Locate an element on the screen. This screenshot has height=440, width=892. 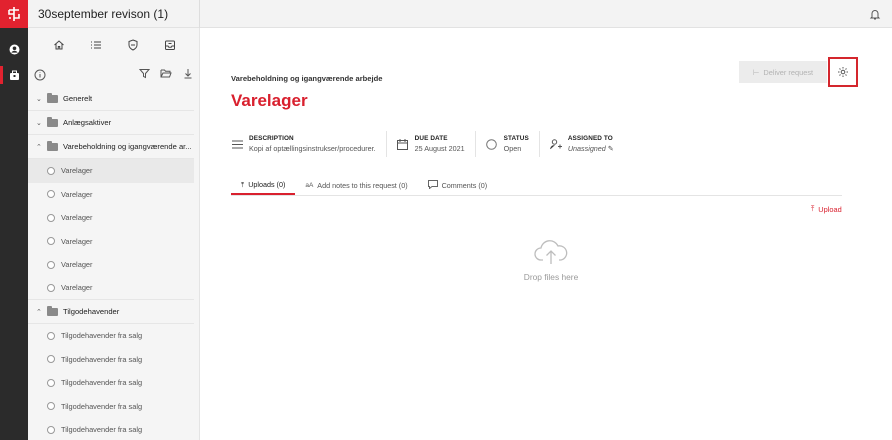
assigned-to-field: ASSIGNED TO Unassigned ✎ is located at coordinates (586, 144).